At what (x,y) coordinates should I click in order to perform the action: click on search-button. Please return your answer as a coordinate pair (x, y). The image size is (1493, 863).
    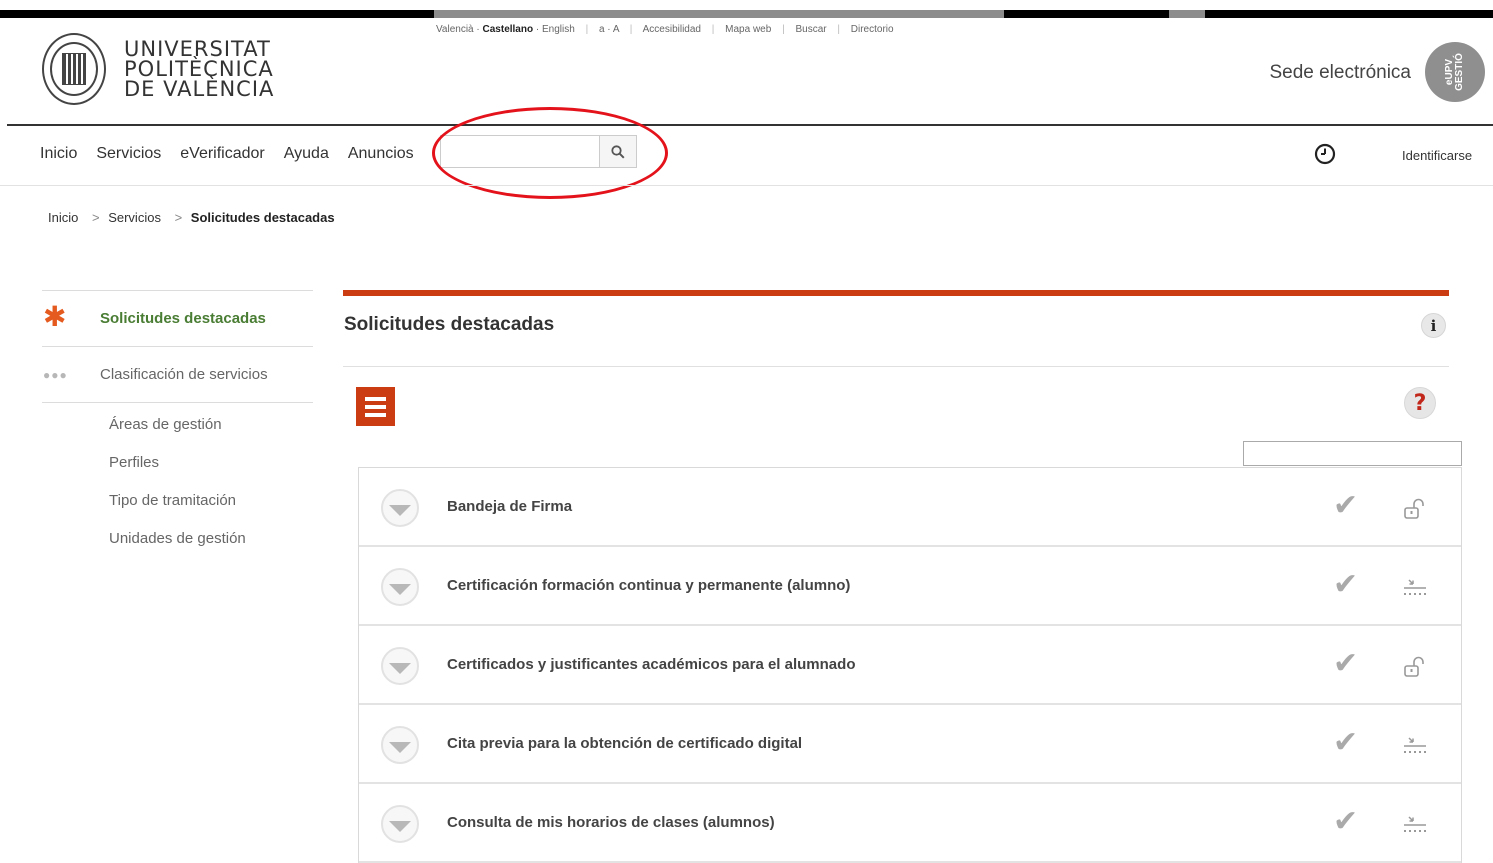
    Looking at the image, I should click on (617, 151).